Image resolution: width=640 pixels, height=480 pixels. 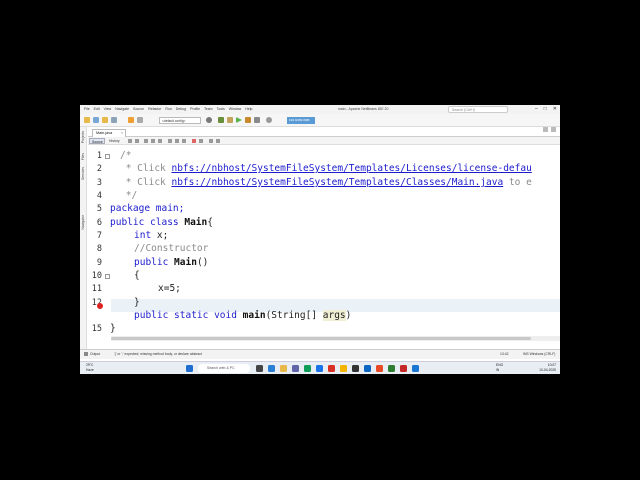 What do you see at coordinates (218, 141) in the screenshot?
I see `uncomment-icon` at bounding box center [218, 141].